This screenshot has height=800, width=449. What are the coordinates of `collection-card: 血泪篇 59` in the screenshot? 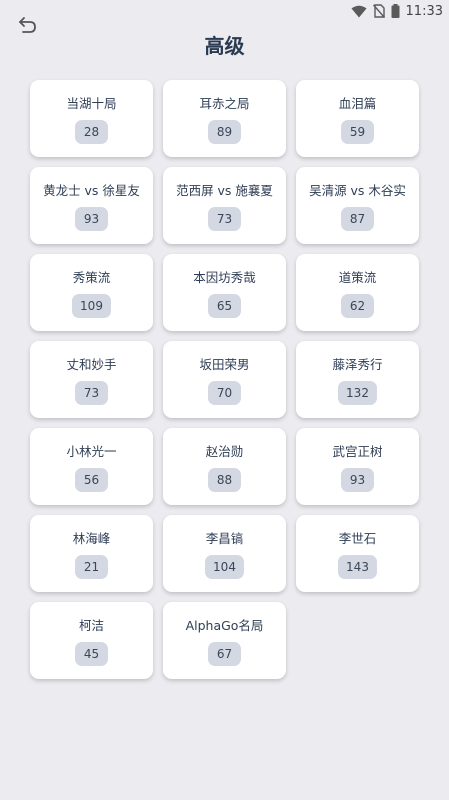 It's located at (357, 118).